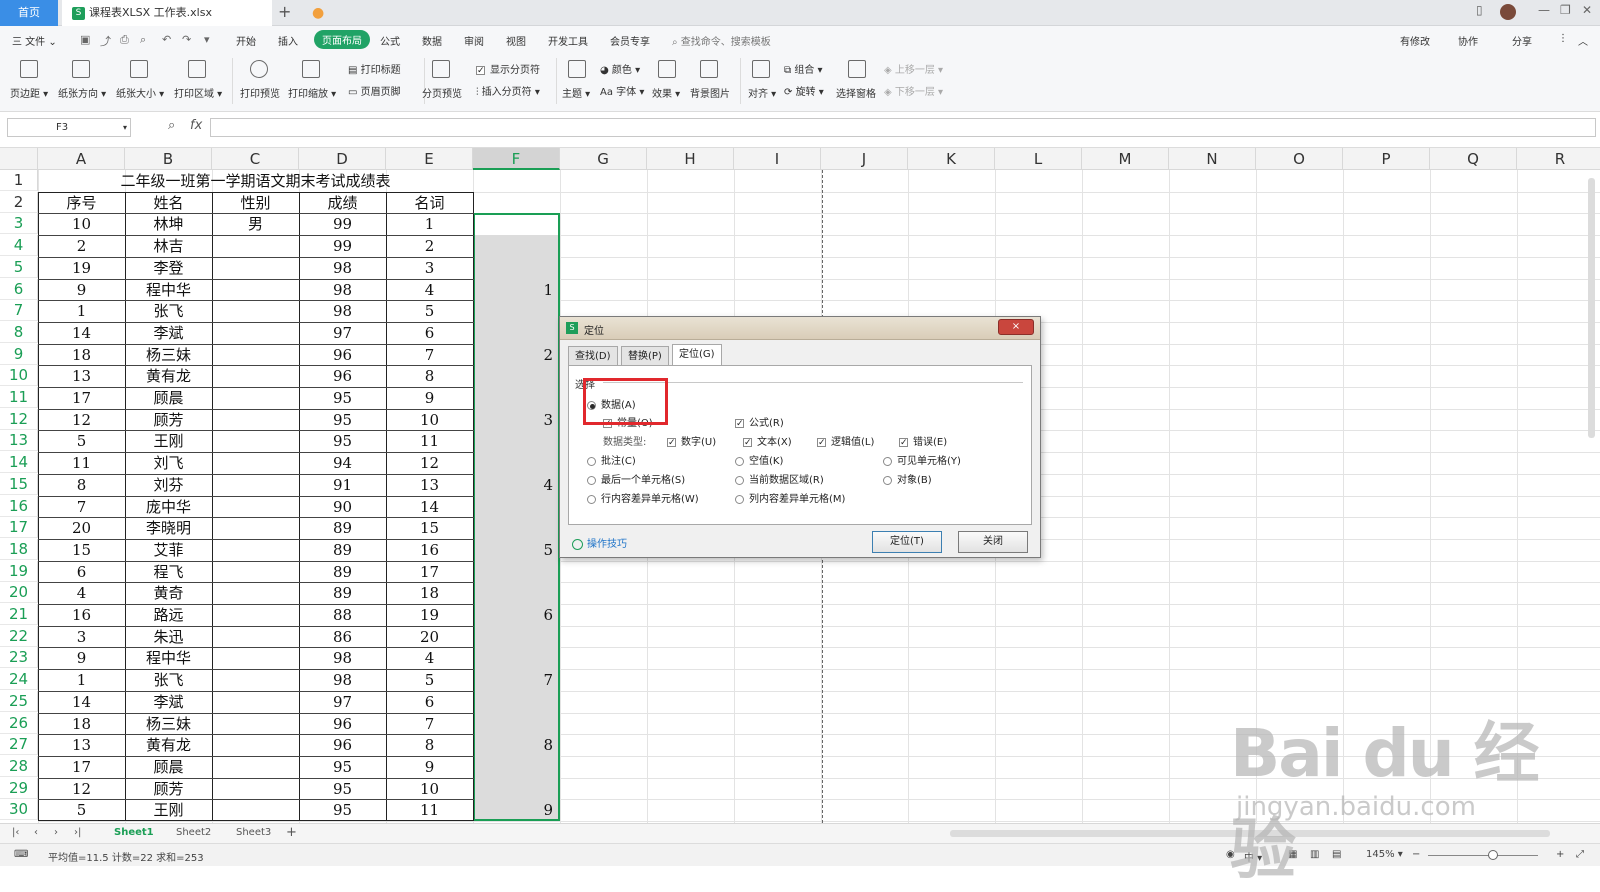 The image size is (1600, 892). What do you see at coordinates (291, 832) in the screenshot?
I see `add-sheet-icon: +` at bounding box center [291, 832].